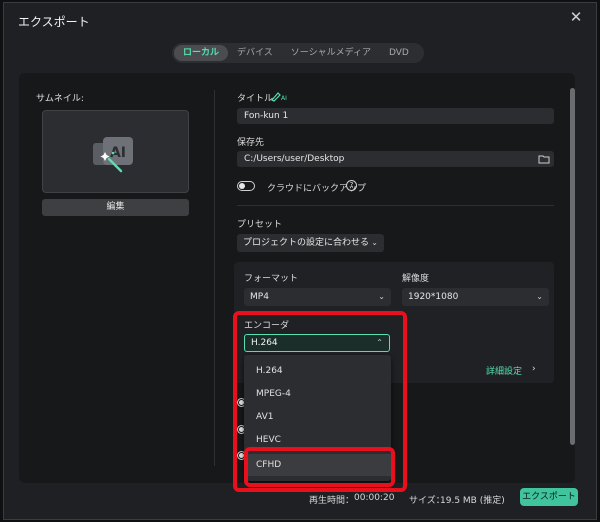 The width and height of the screenshot is (600, 522). Describe the element at coordinates (264, 343) in the screenshot. I see `encoder-value: H.264` at that location.